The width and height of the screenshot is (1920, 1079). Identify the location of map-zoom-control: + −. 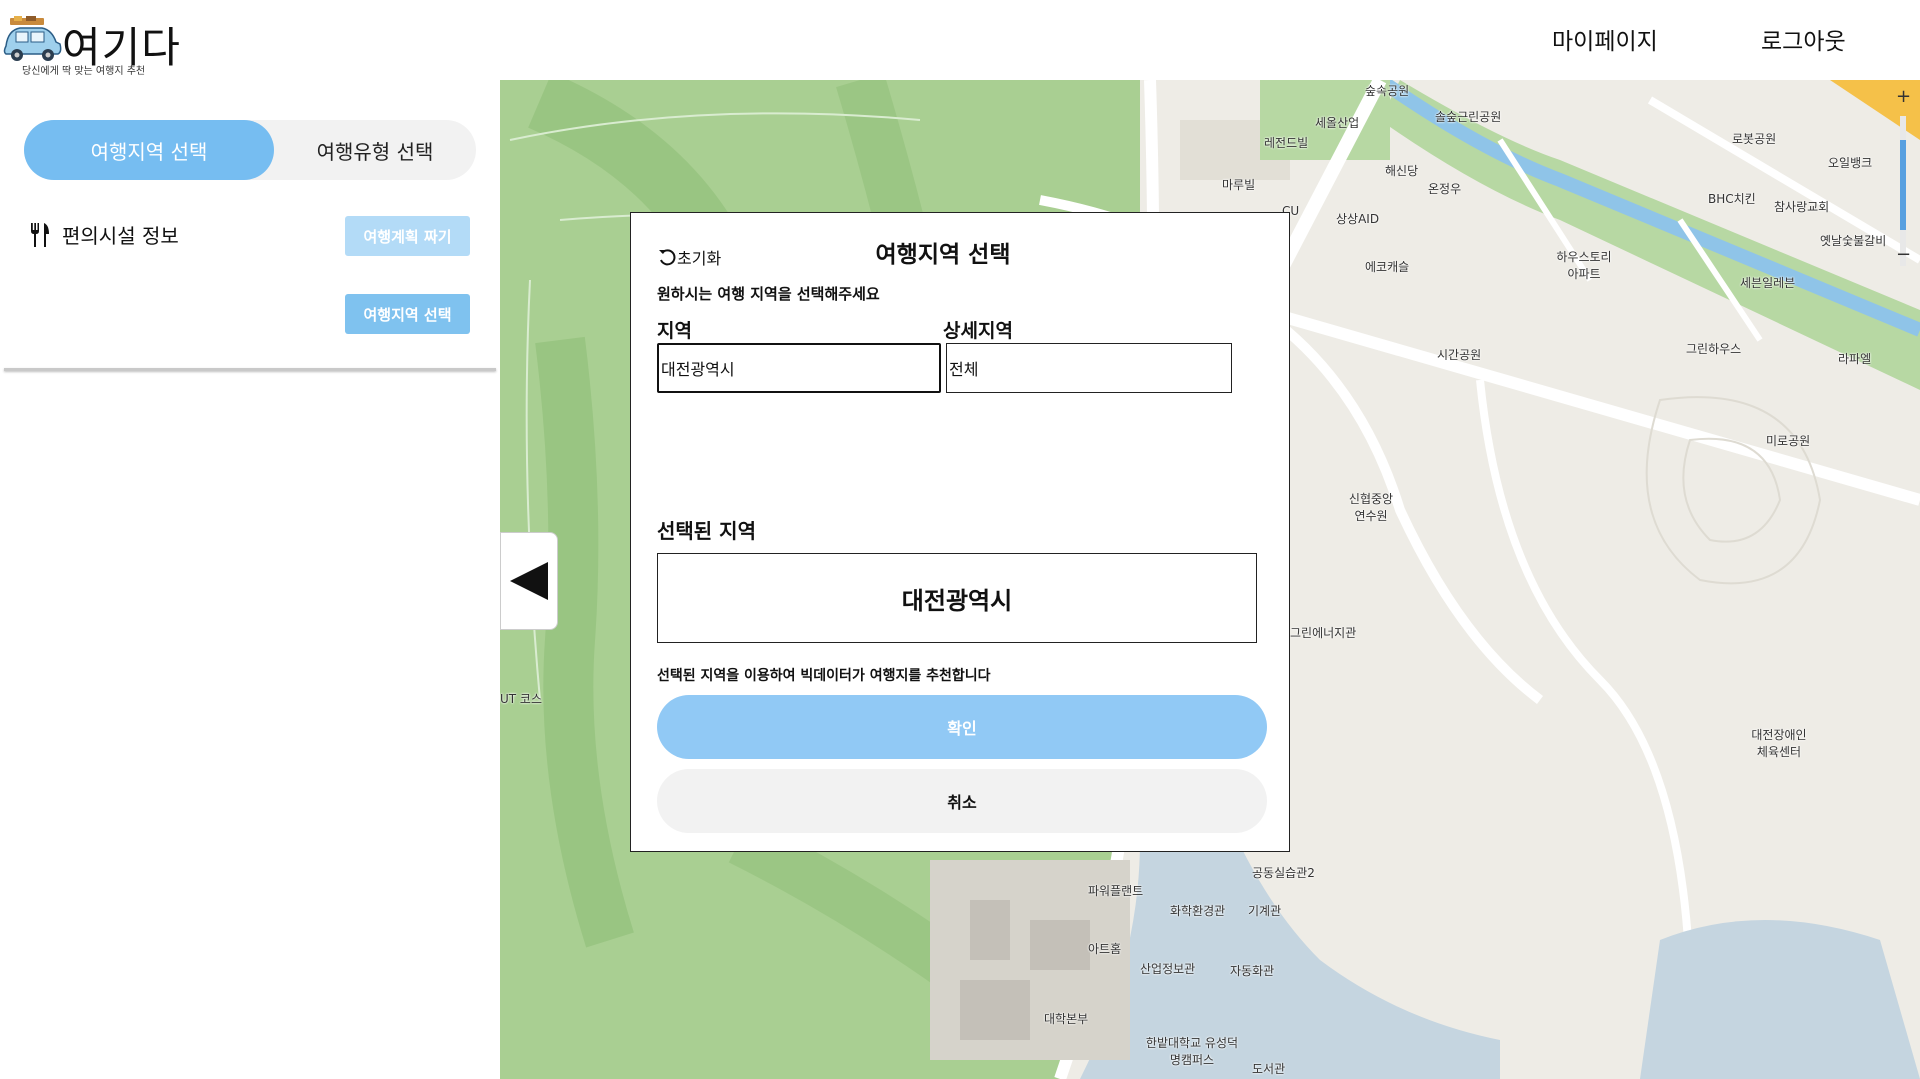
(1897, 190).